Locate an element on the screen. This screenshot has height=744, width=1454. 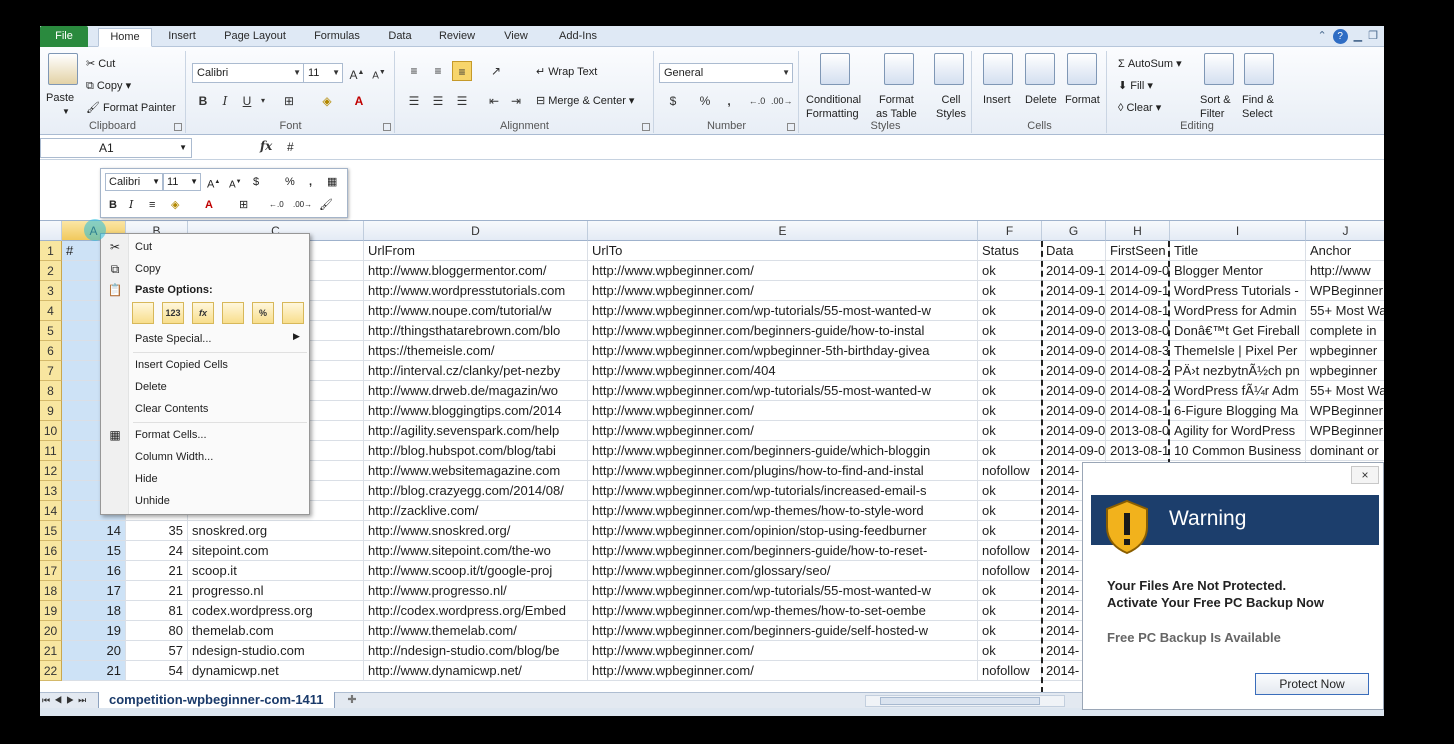
tab-insert: Insert is located at coordinates (182, 37).